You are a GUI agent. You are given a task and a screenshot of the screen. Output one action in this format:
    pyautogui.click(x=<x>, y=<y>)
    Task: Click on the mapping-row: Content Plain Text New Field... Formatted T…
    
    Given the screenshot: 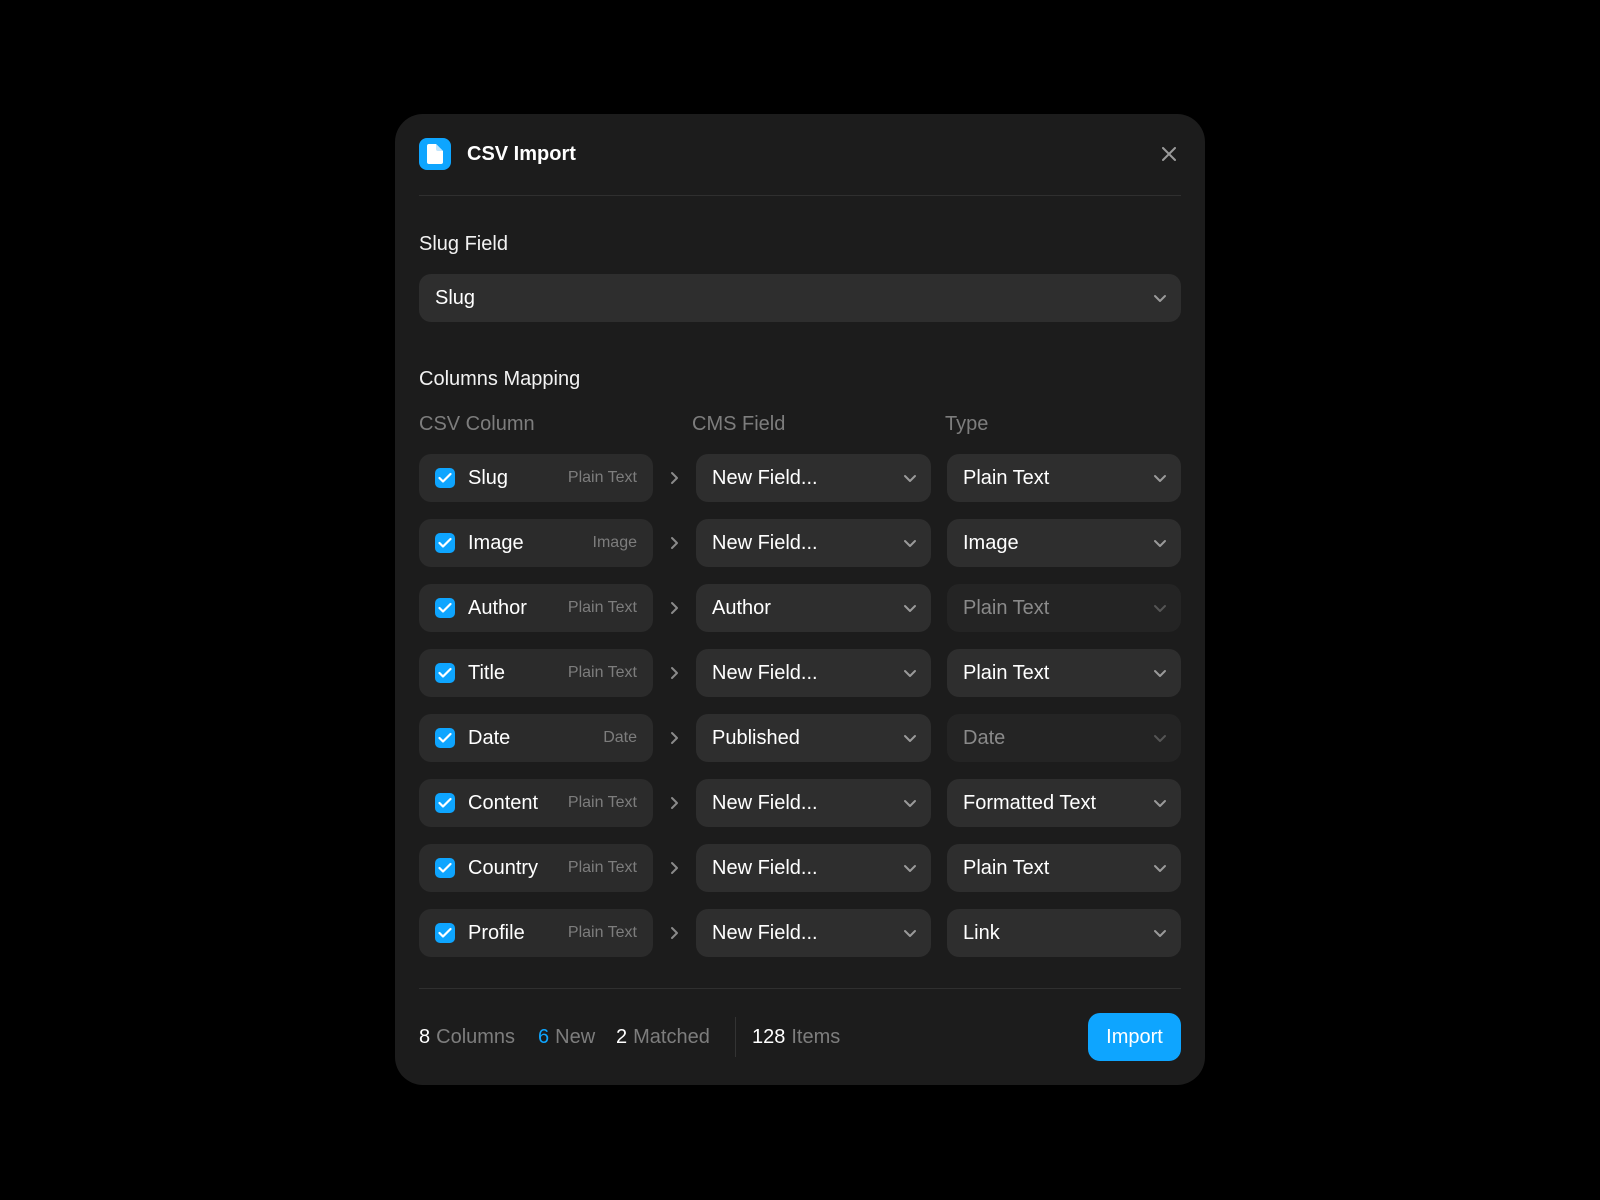 What is the action you would take?
    pyautogui.click(x=800, y=803)
    